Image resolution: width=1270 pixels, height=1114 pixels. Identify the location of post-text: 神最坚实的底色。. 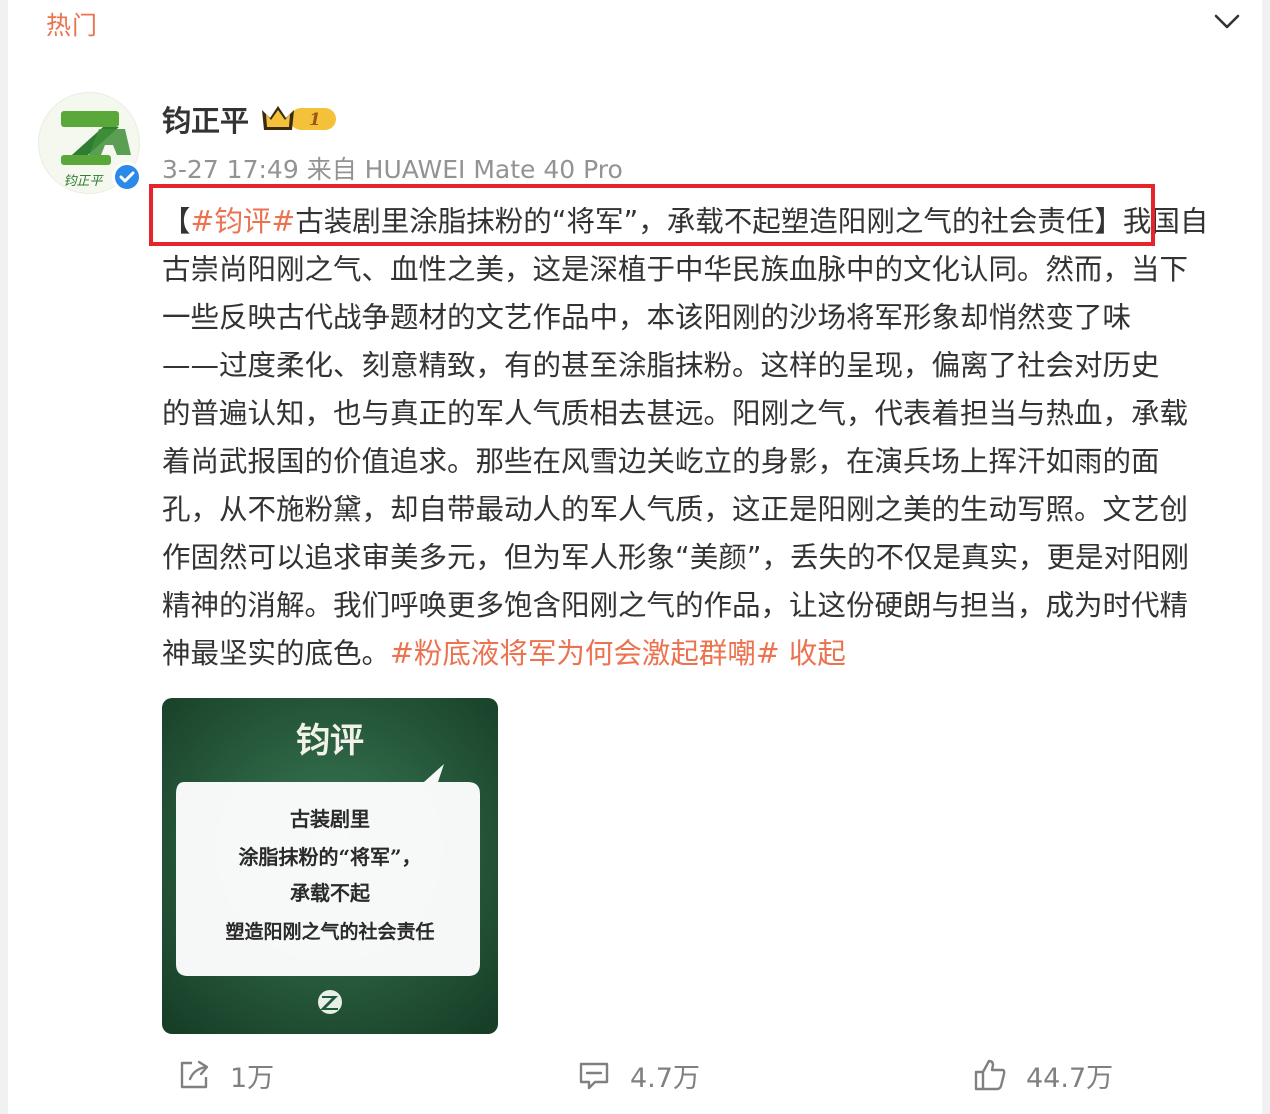
(276, 653).